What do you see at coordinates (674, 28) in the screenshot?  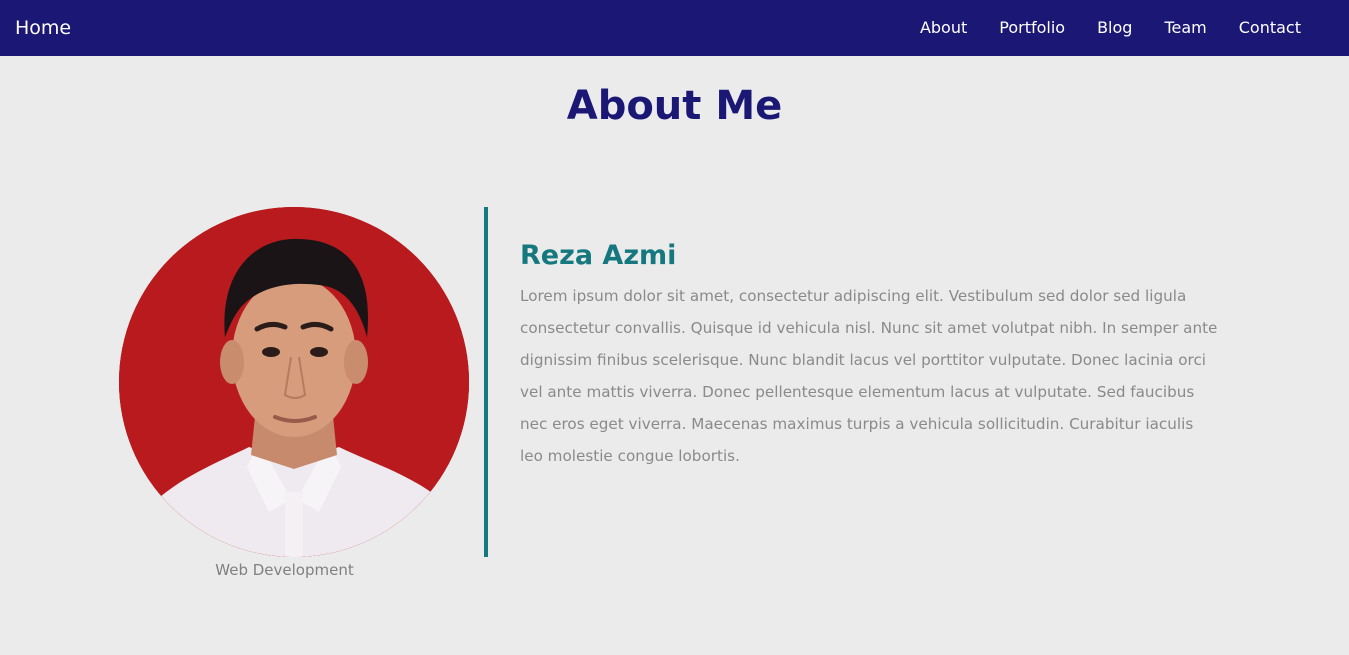 I see `navbar: Home About Portfolio Blog Team Contact` at bounding box center [674, 28].